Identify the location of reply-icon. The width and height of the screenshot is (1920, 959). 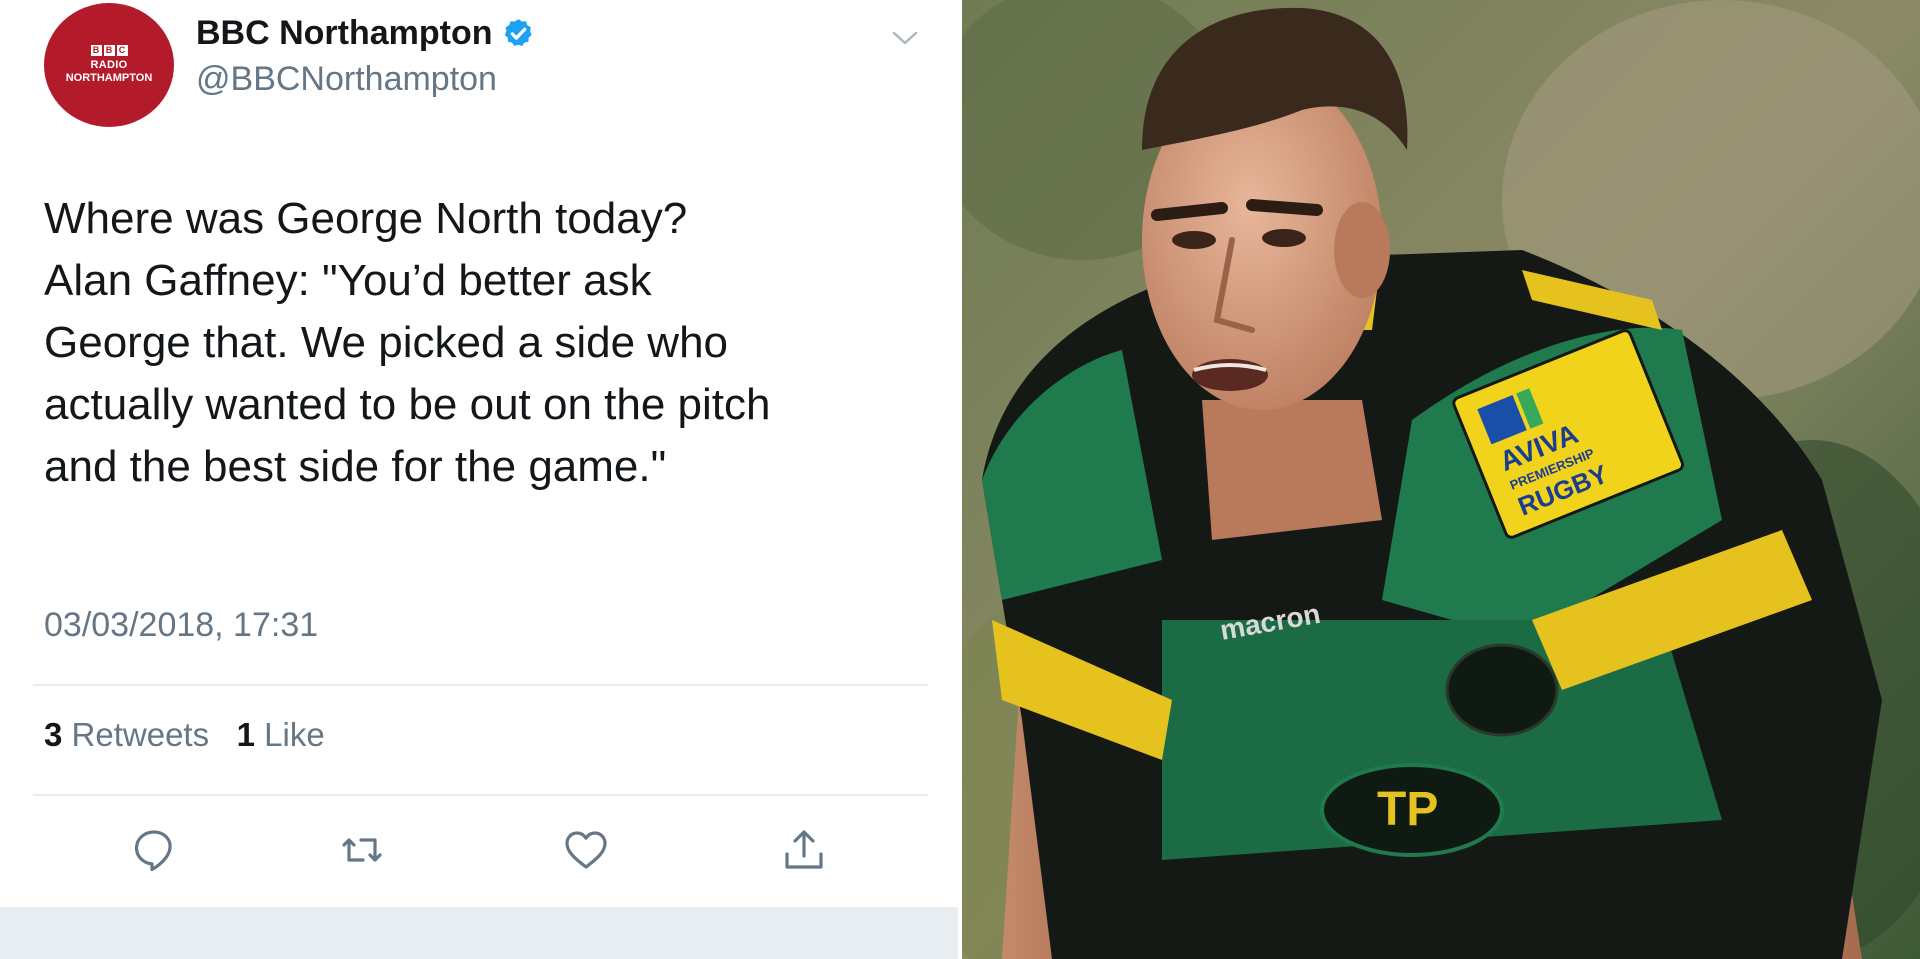
(154, 850).